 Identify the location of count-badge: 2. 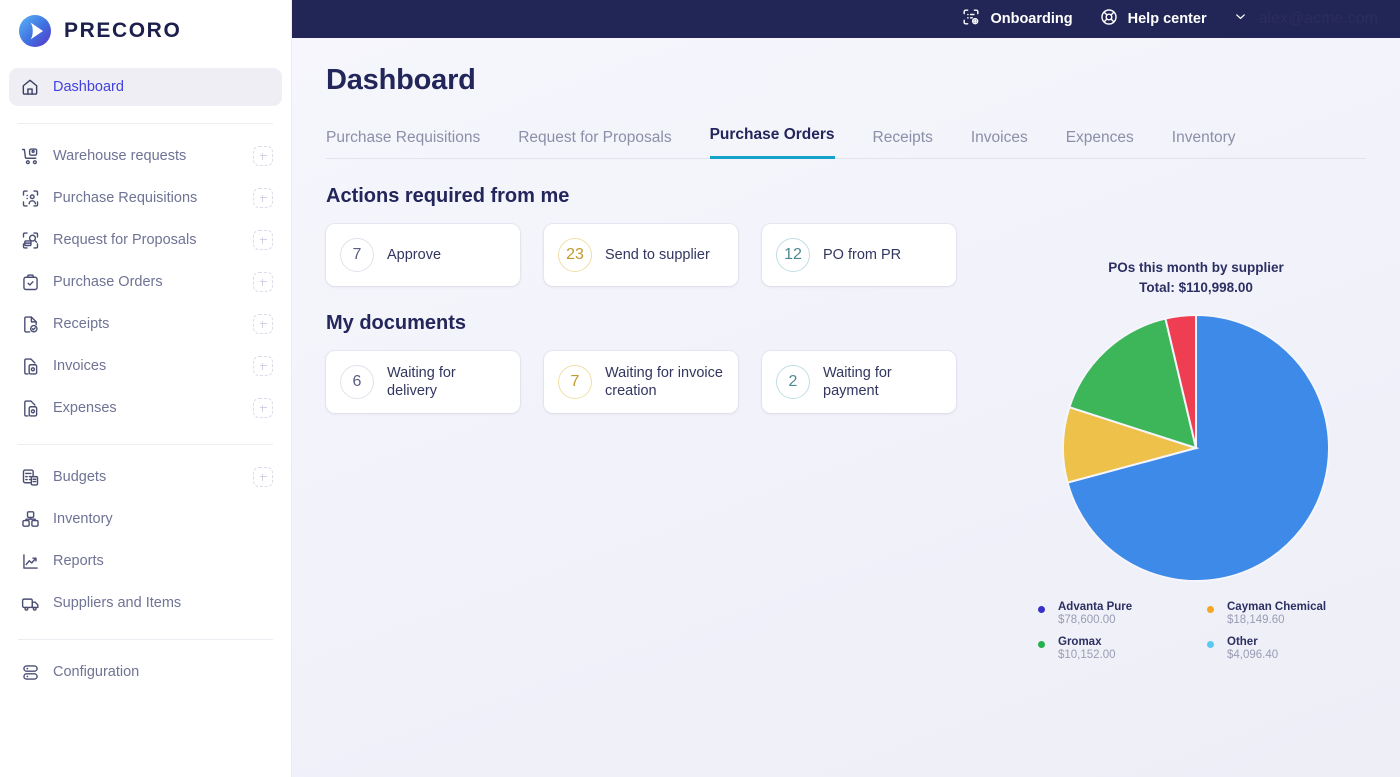
(793, 382).